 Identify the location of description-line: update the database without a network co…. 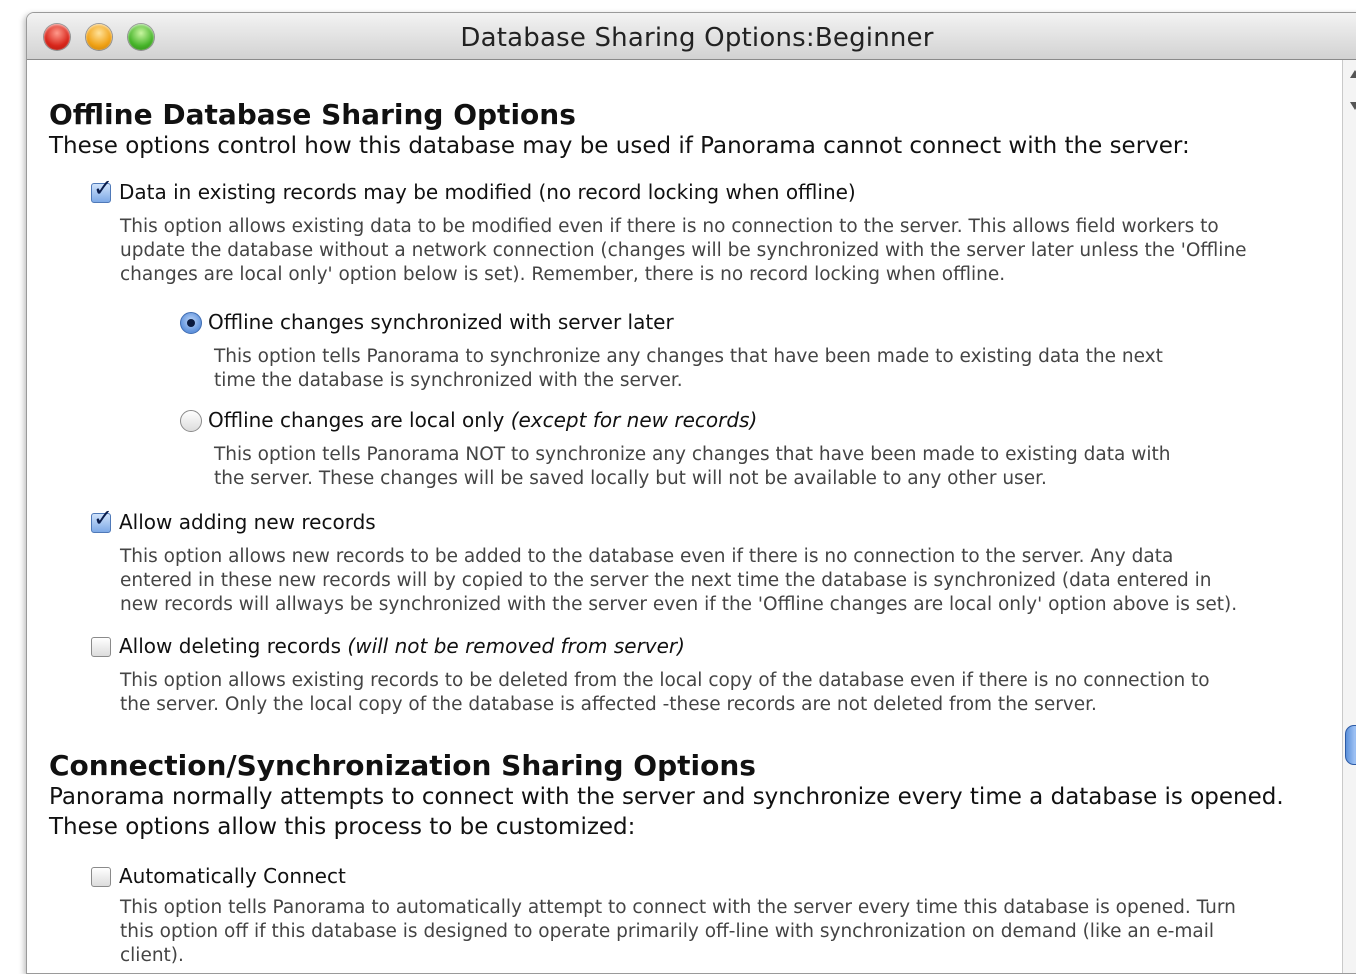
(683, 250).